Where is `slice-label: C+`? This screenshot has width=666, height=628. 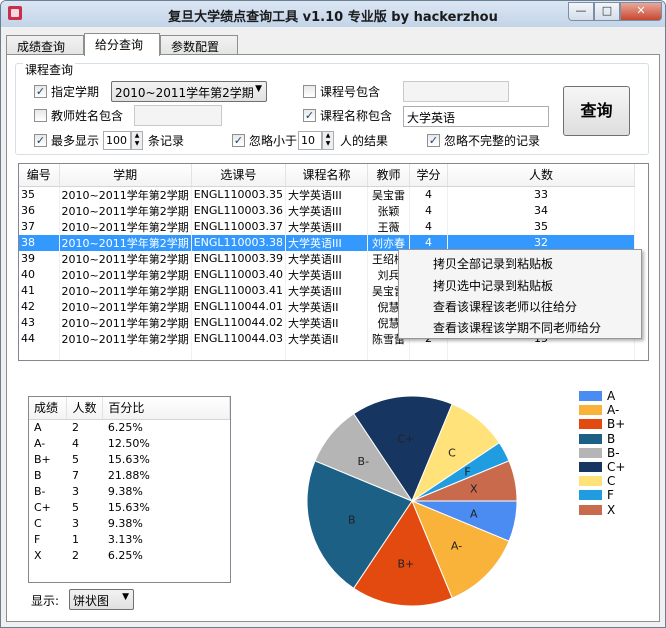 slice-label: C+ is located at coordinates (405, 438).